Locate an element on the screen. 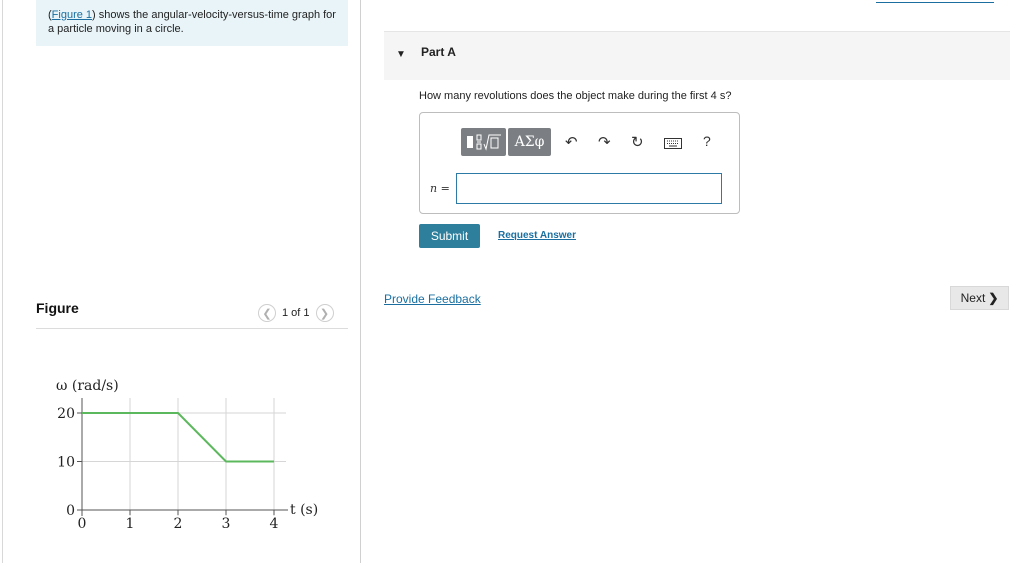  fraction-sqrt-template-icon is located at coordinates (483, 142).